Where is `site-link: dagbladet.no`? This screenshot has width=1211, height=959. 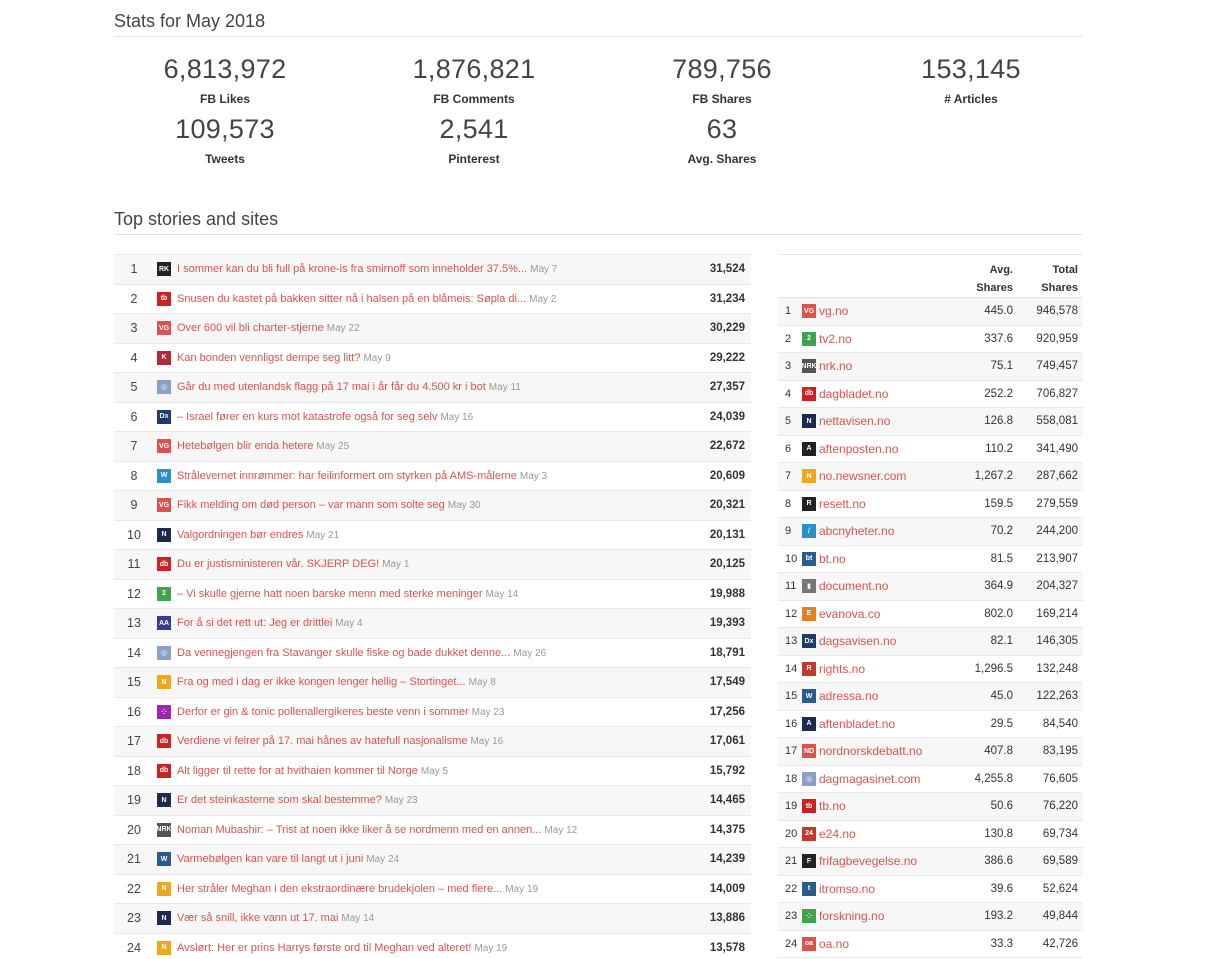 site-link: dagbladet.no is located at coordinates (853, 394).